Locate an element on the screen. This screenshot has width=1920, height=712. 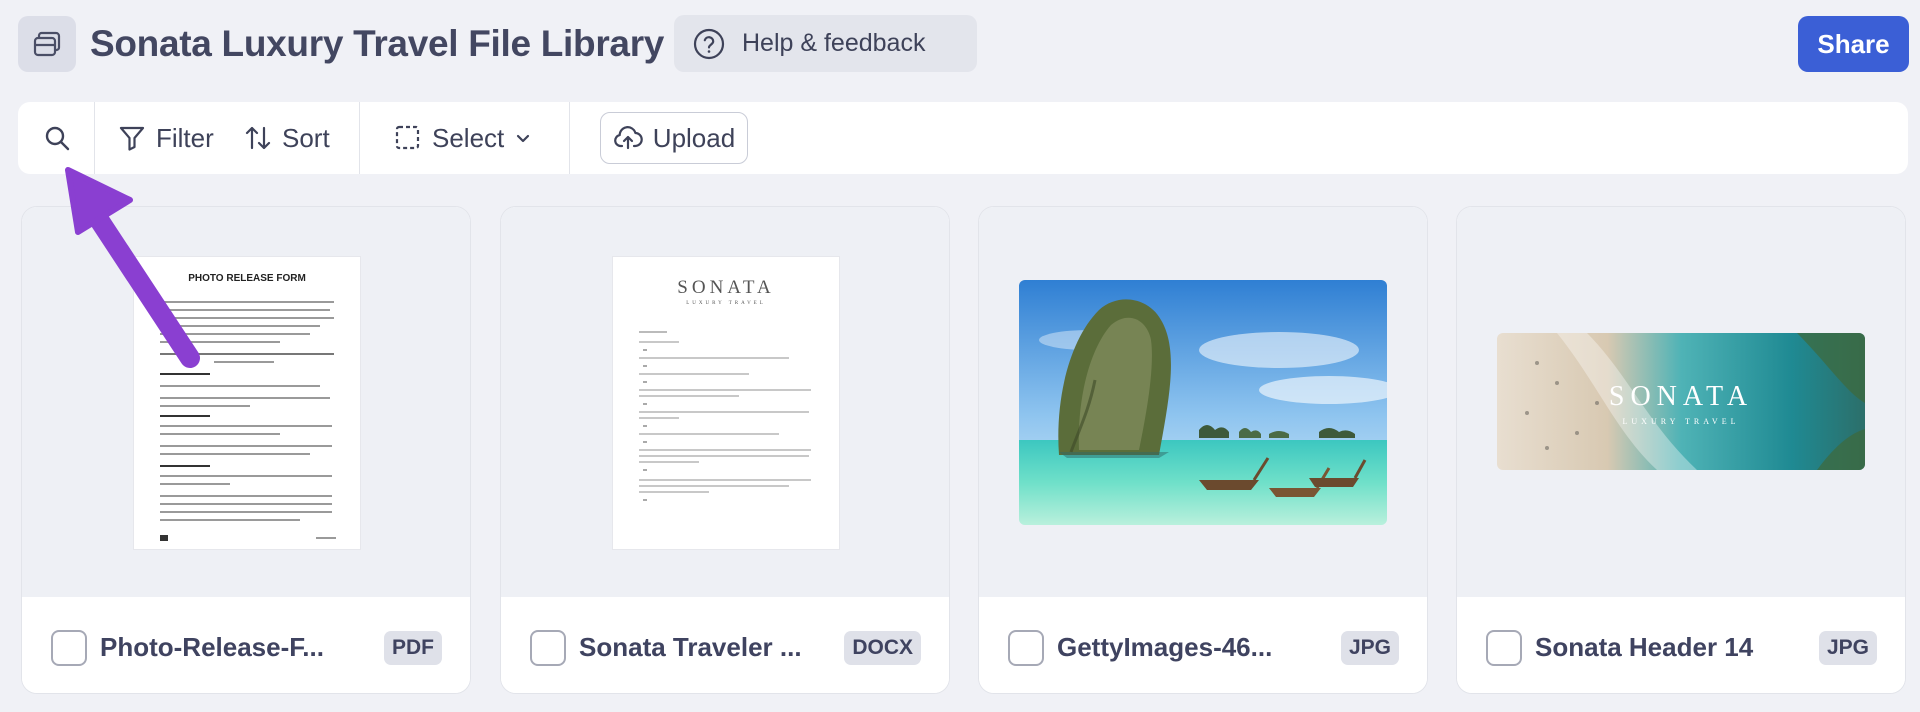
file-preview is located at coordinates (1203, 402).